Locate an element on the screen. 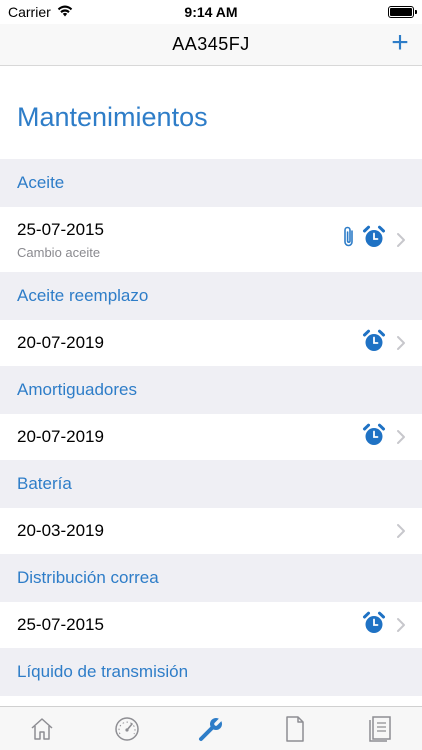 This screenshot has height=750, width=422. list-item: 25-07-2015 Cambio aceite is located at coordinates (211, 239).